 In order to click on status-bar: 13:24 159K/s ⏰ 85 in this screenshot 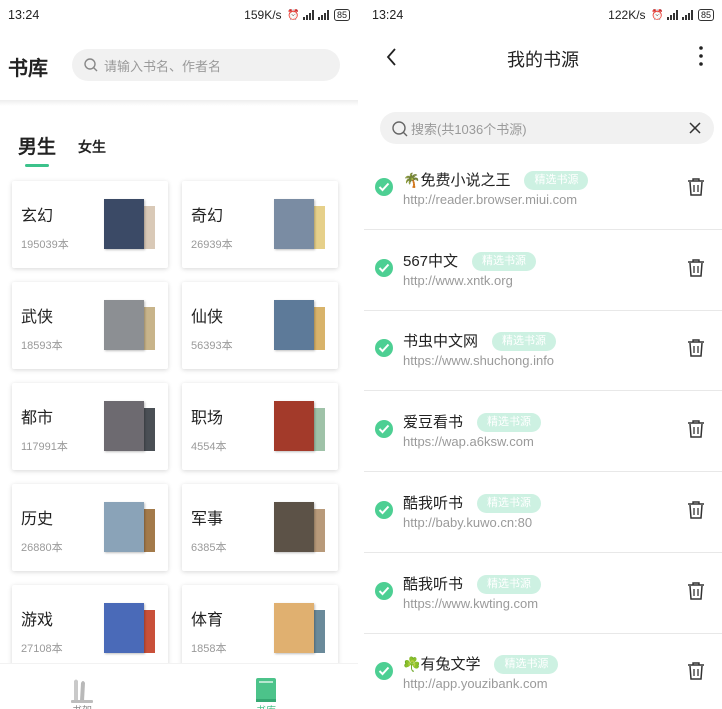, I will do `click(179, 15)`.